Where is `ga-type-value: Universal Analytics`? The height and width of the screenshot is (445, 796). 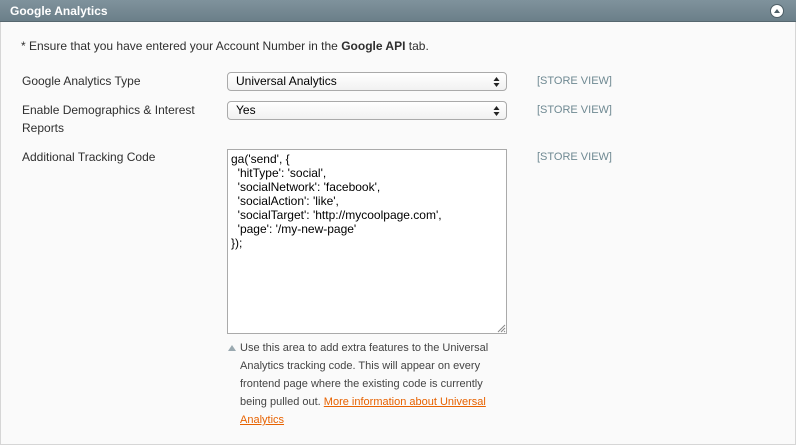 ga-type-value: Universal Analytics is located at coordinates (286, 81).